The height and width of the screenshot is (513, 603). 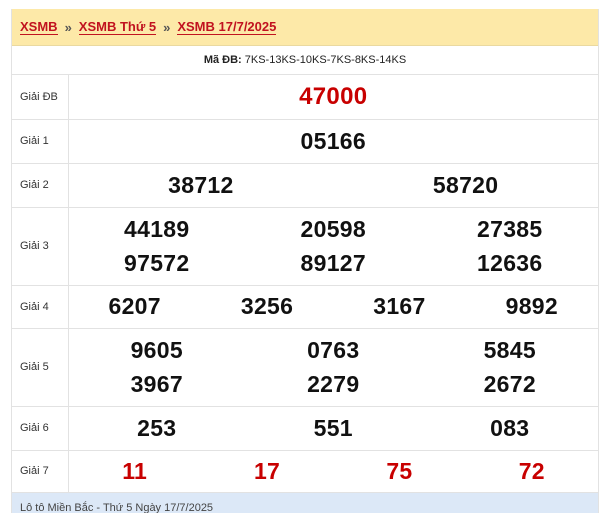 I want to click on prize-number: 0763, so click(x=333, y=349).